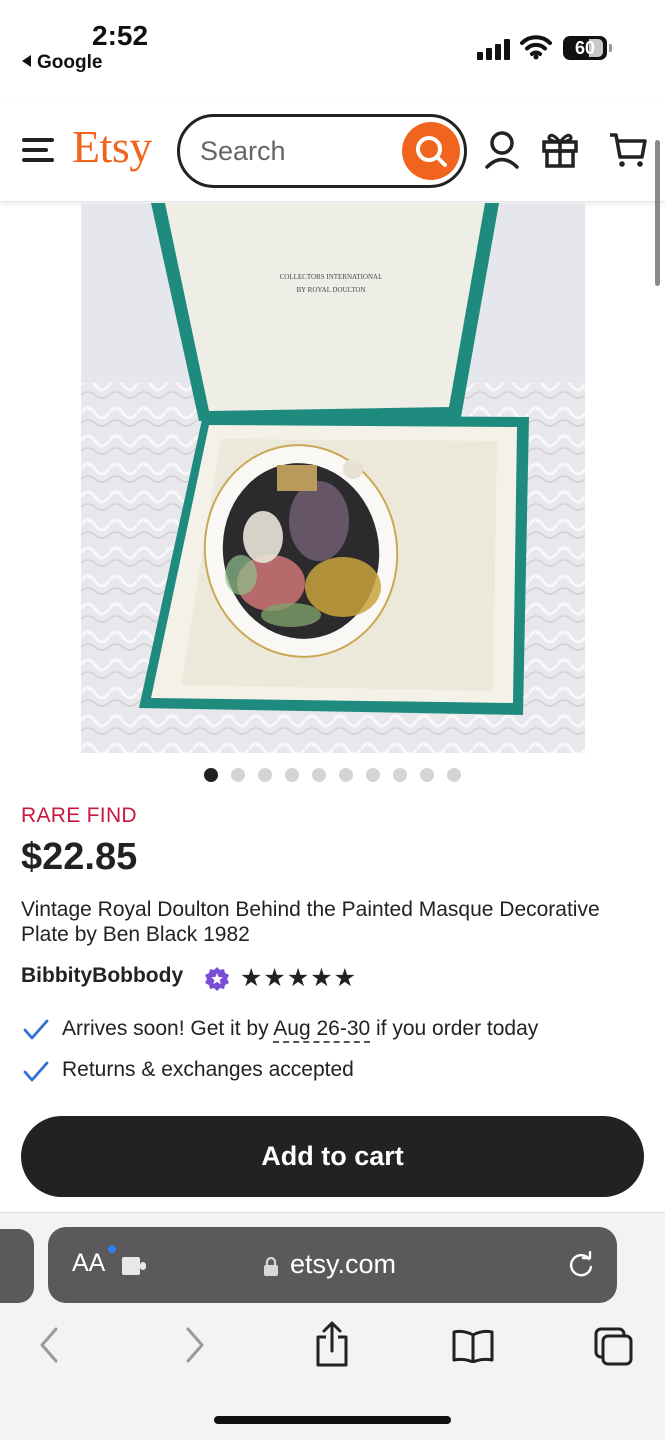 Image resolution: width=665 pixels, height=1440 pixels. What do you see at coordinates (332, 1156) in the screenshot?
I see `add-to-cart-button: Add to cart` at bounding box center [332, 1156].